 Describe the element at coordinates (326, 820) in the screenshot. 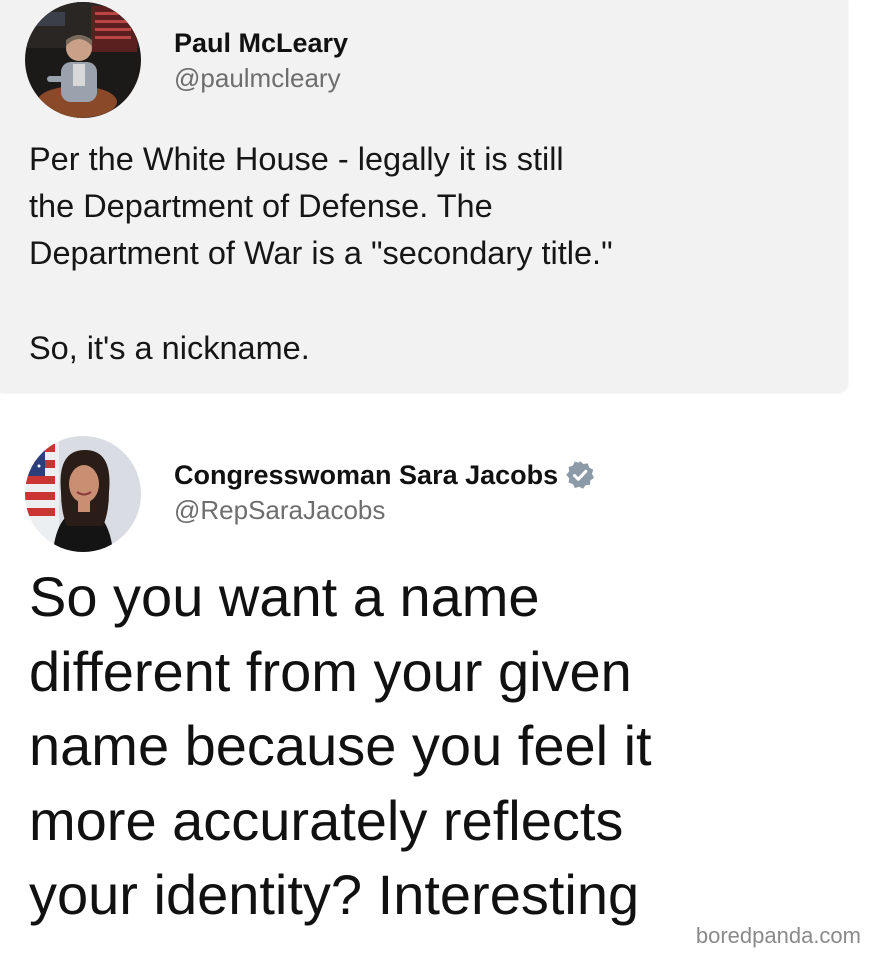

I see `post-body-line: more accurately reflects` at that location.